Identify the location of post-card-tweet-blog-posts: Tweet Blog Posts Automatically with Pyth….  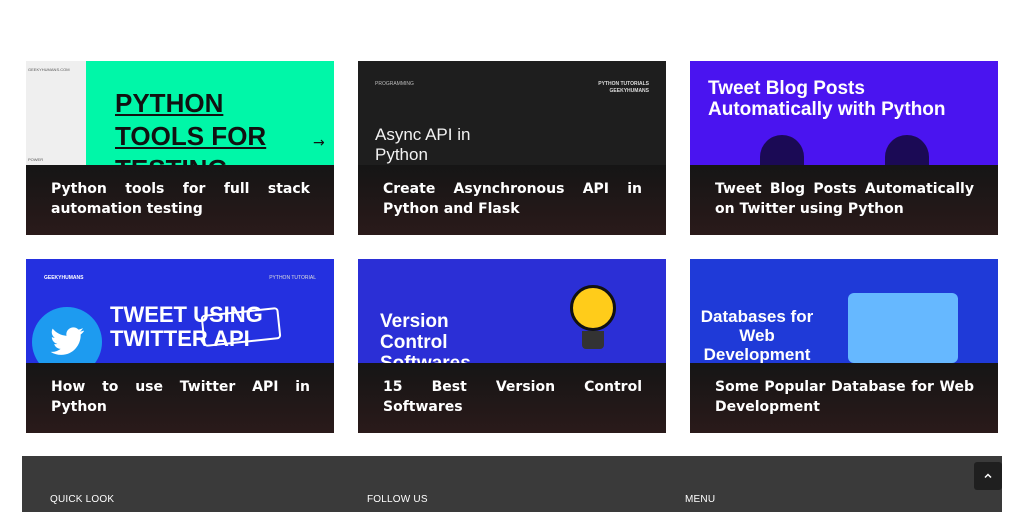
(844, 148).